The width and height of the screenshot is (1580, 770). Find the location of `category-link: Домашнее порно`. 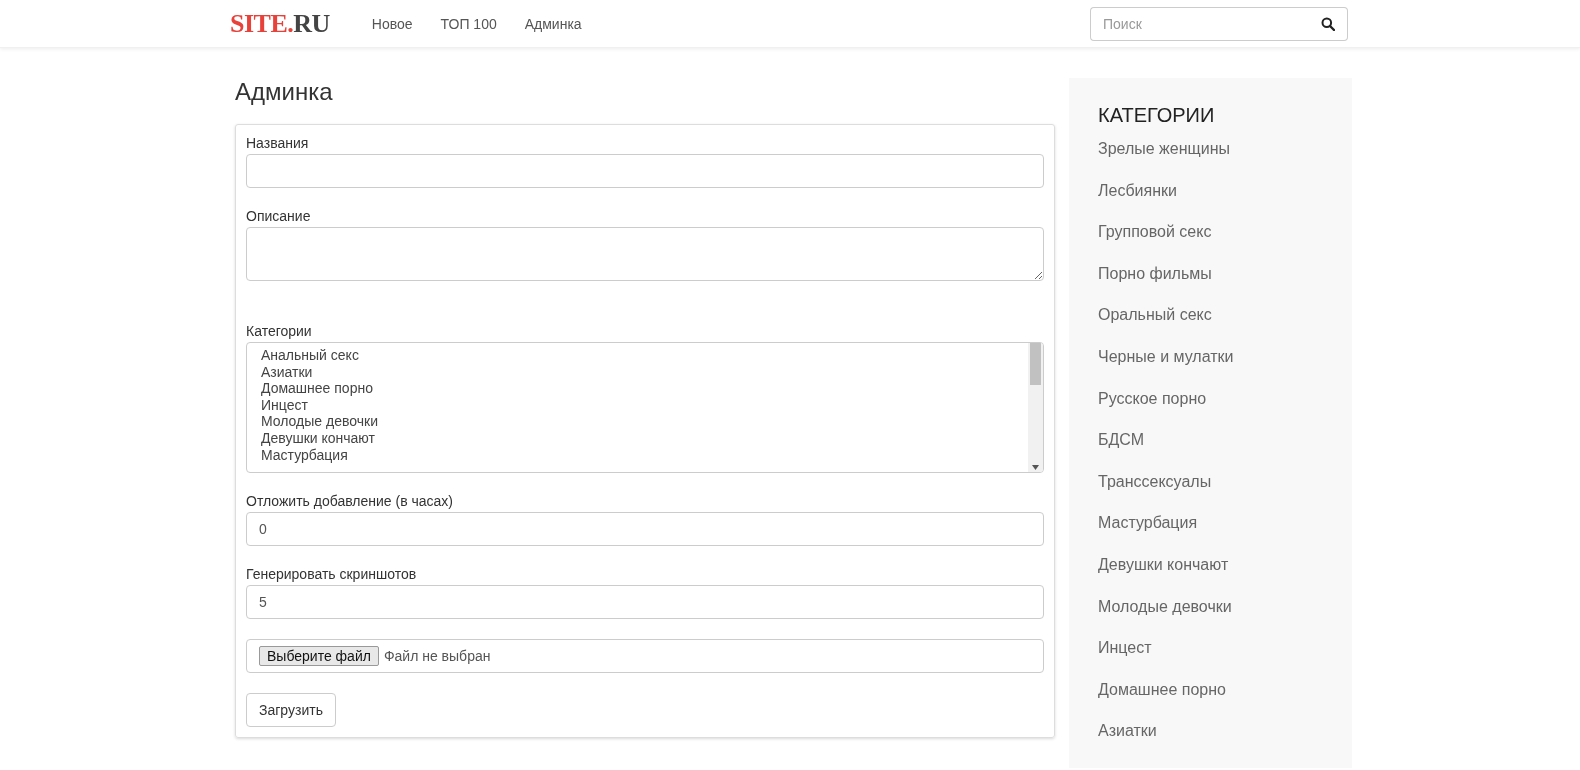

category-link: Домашнее порно is located at coordinates (1210, 689).